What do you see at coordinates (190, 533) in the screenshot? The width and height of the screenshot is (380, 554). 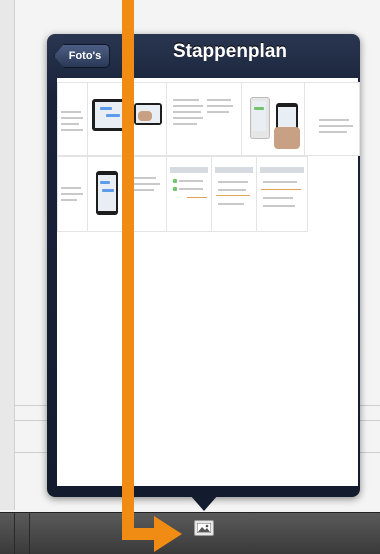 I see `bottom-toolbar` at bounding box center [190, 533].